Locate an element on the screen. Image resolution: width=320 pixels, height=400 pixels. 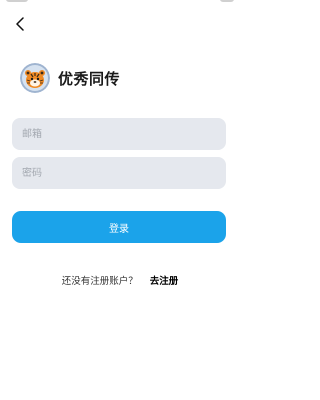
back-button is located at coordinates (20, 24).